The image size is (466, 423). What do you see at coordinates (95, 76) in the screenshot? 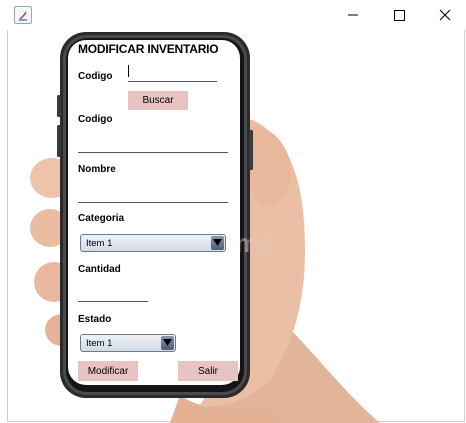
I see `codigo-search-label: Codigo` at bounding box center [95, 76].